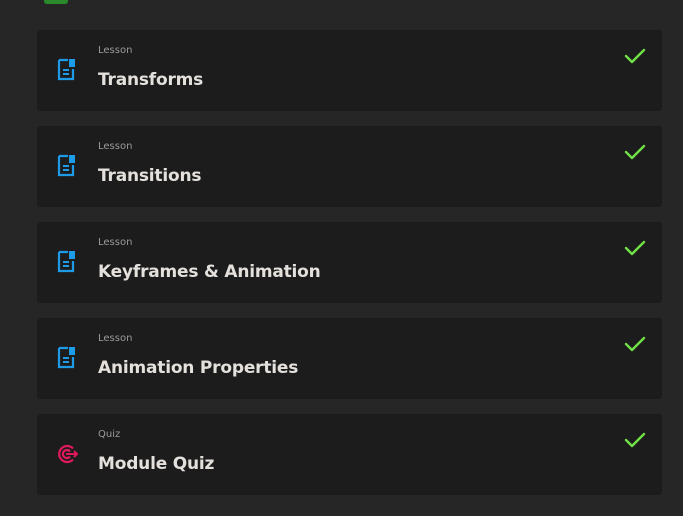  I want to click on list-item-transitions: Lesson Transitions, so click(349, 166).